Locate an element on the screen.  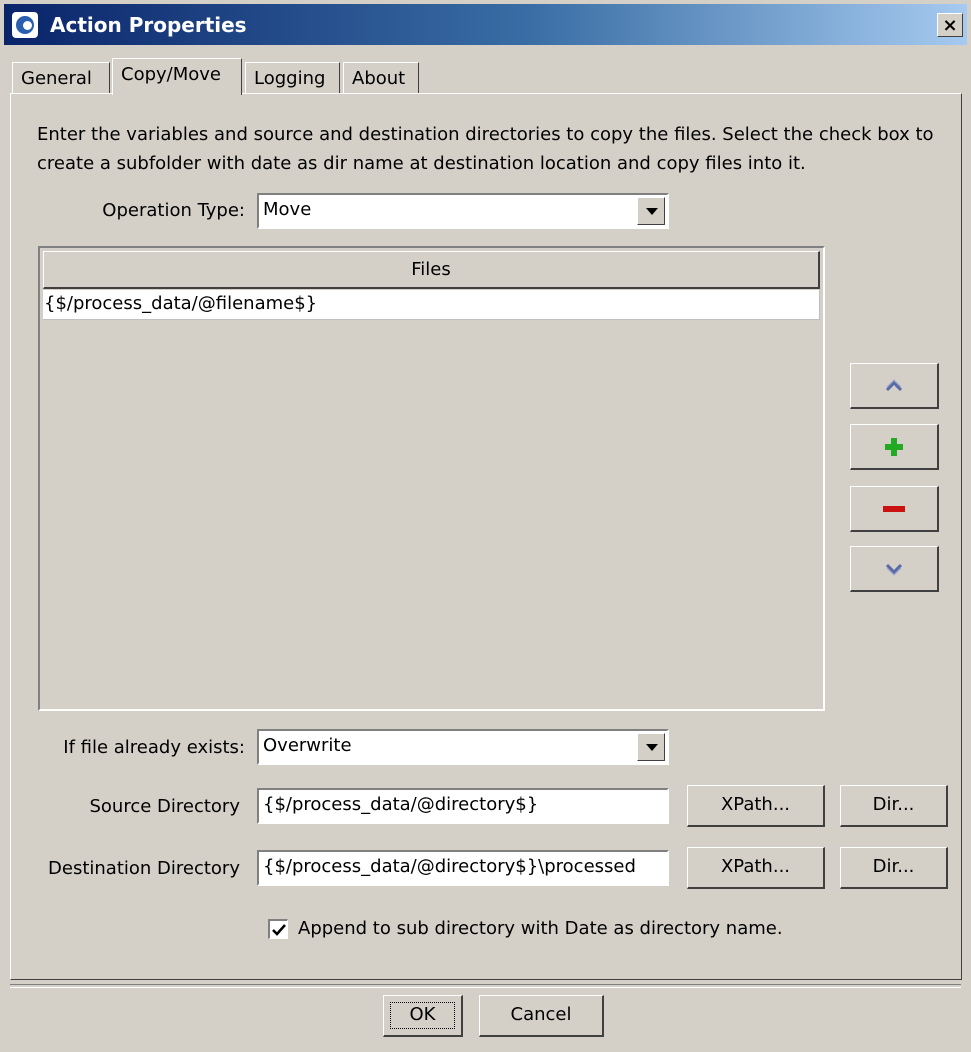
move-up-button is located at coordinates (894, 386).